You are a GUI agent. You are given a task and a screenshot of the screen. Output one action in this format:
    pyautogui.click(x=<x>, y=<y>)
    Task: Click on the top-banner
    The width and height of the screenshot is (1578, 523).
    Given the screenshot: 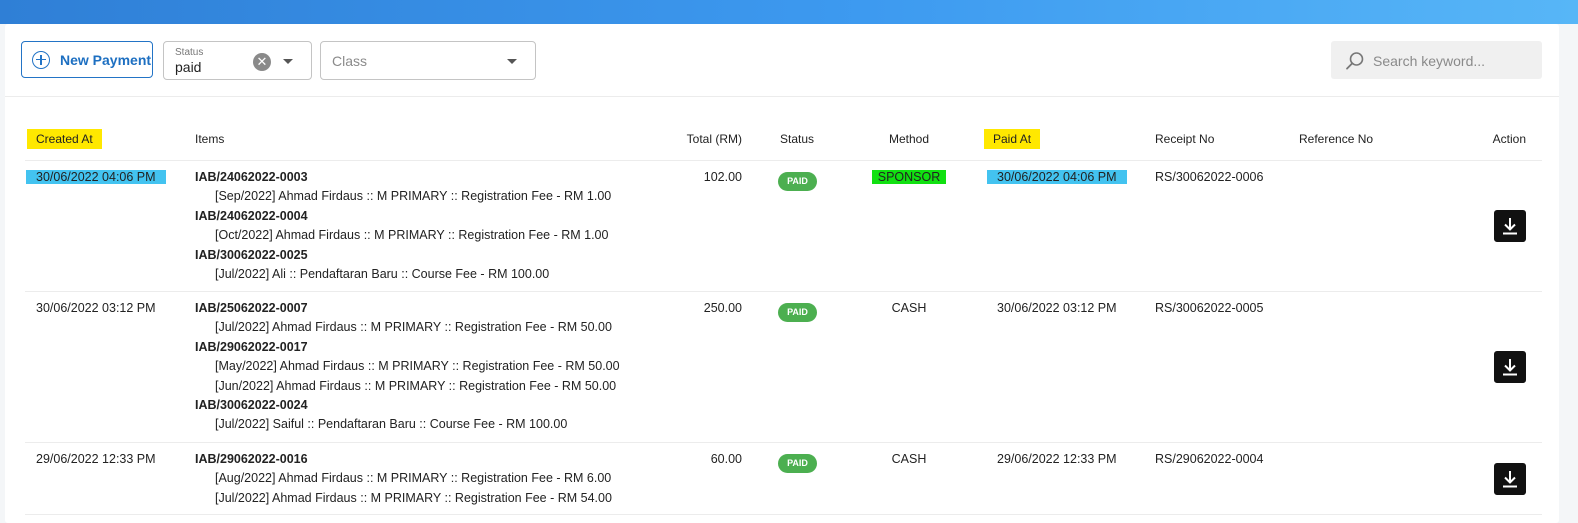 What is the action you would take?
    pyautogui.click(x=789, y=12)
    